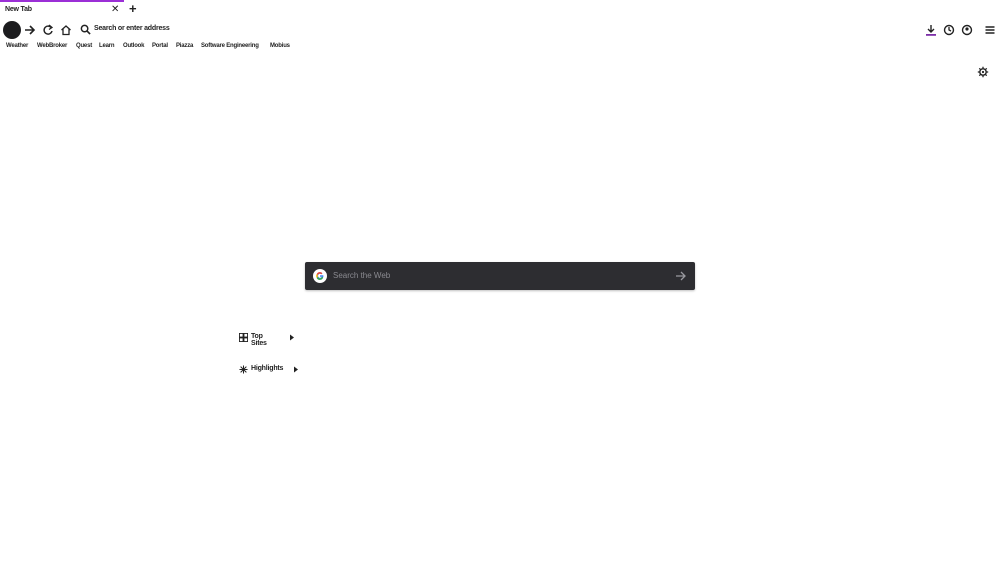 This screenshot has width=1000, height=563. What do you see at coordinates (243, 337) in the screenshot?
I see `grid-icon` at bounding box center [243, 337].